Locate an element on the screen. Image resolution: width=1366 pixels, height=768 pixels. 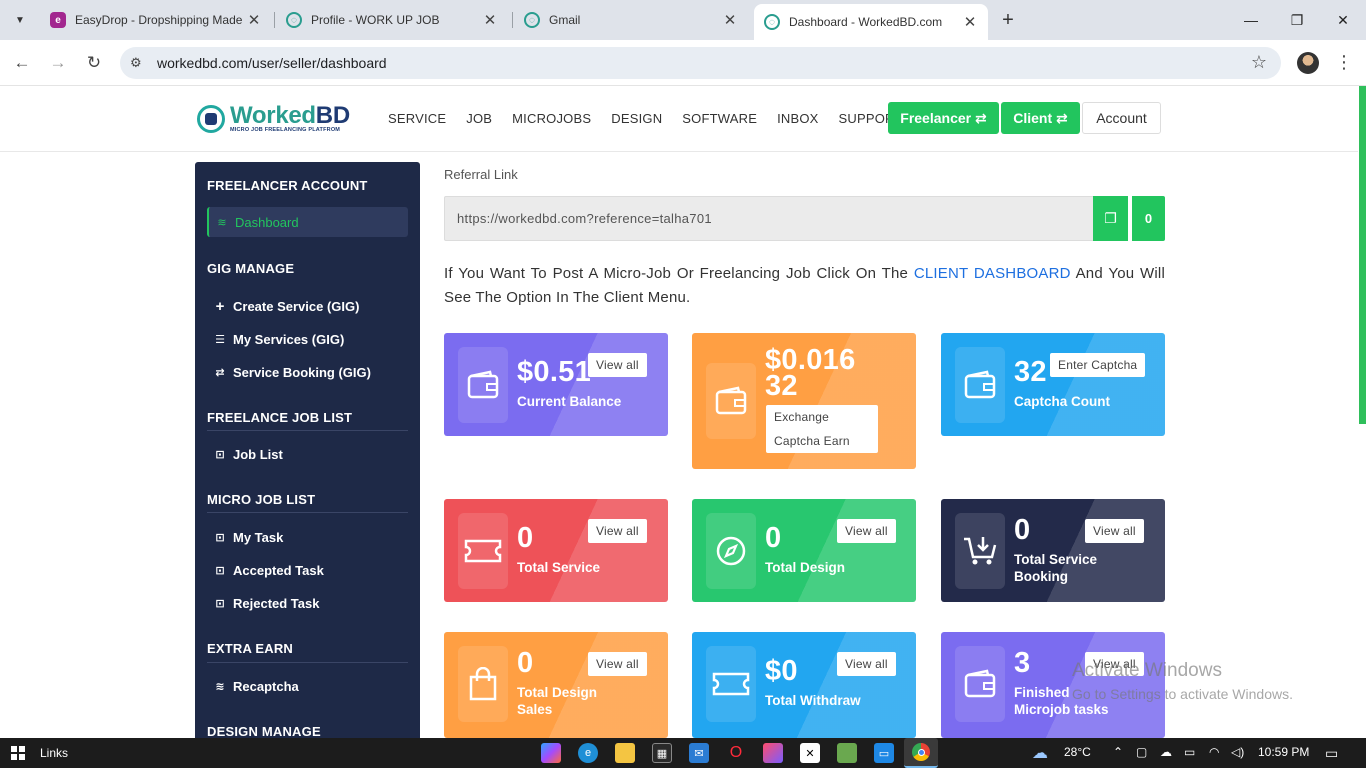
notifications-icon: ▭ is located at coordinates (1331, 753).